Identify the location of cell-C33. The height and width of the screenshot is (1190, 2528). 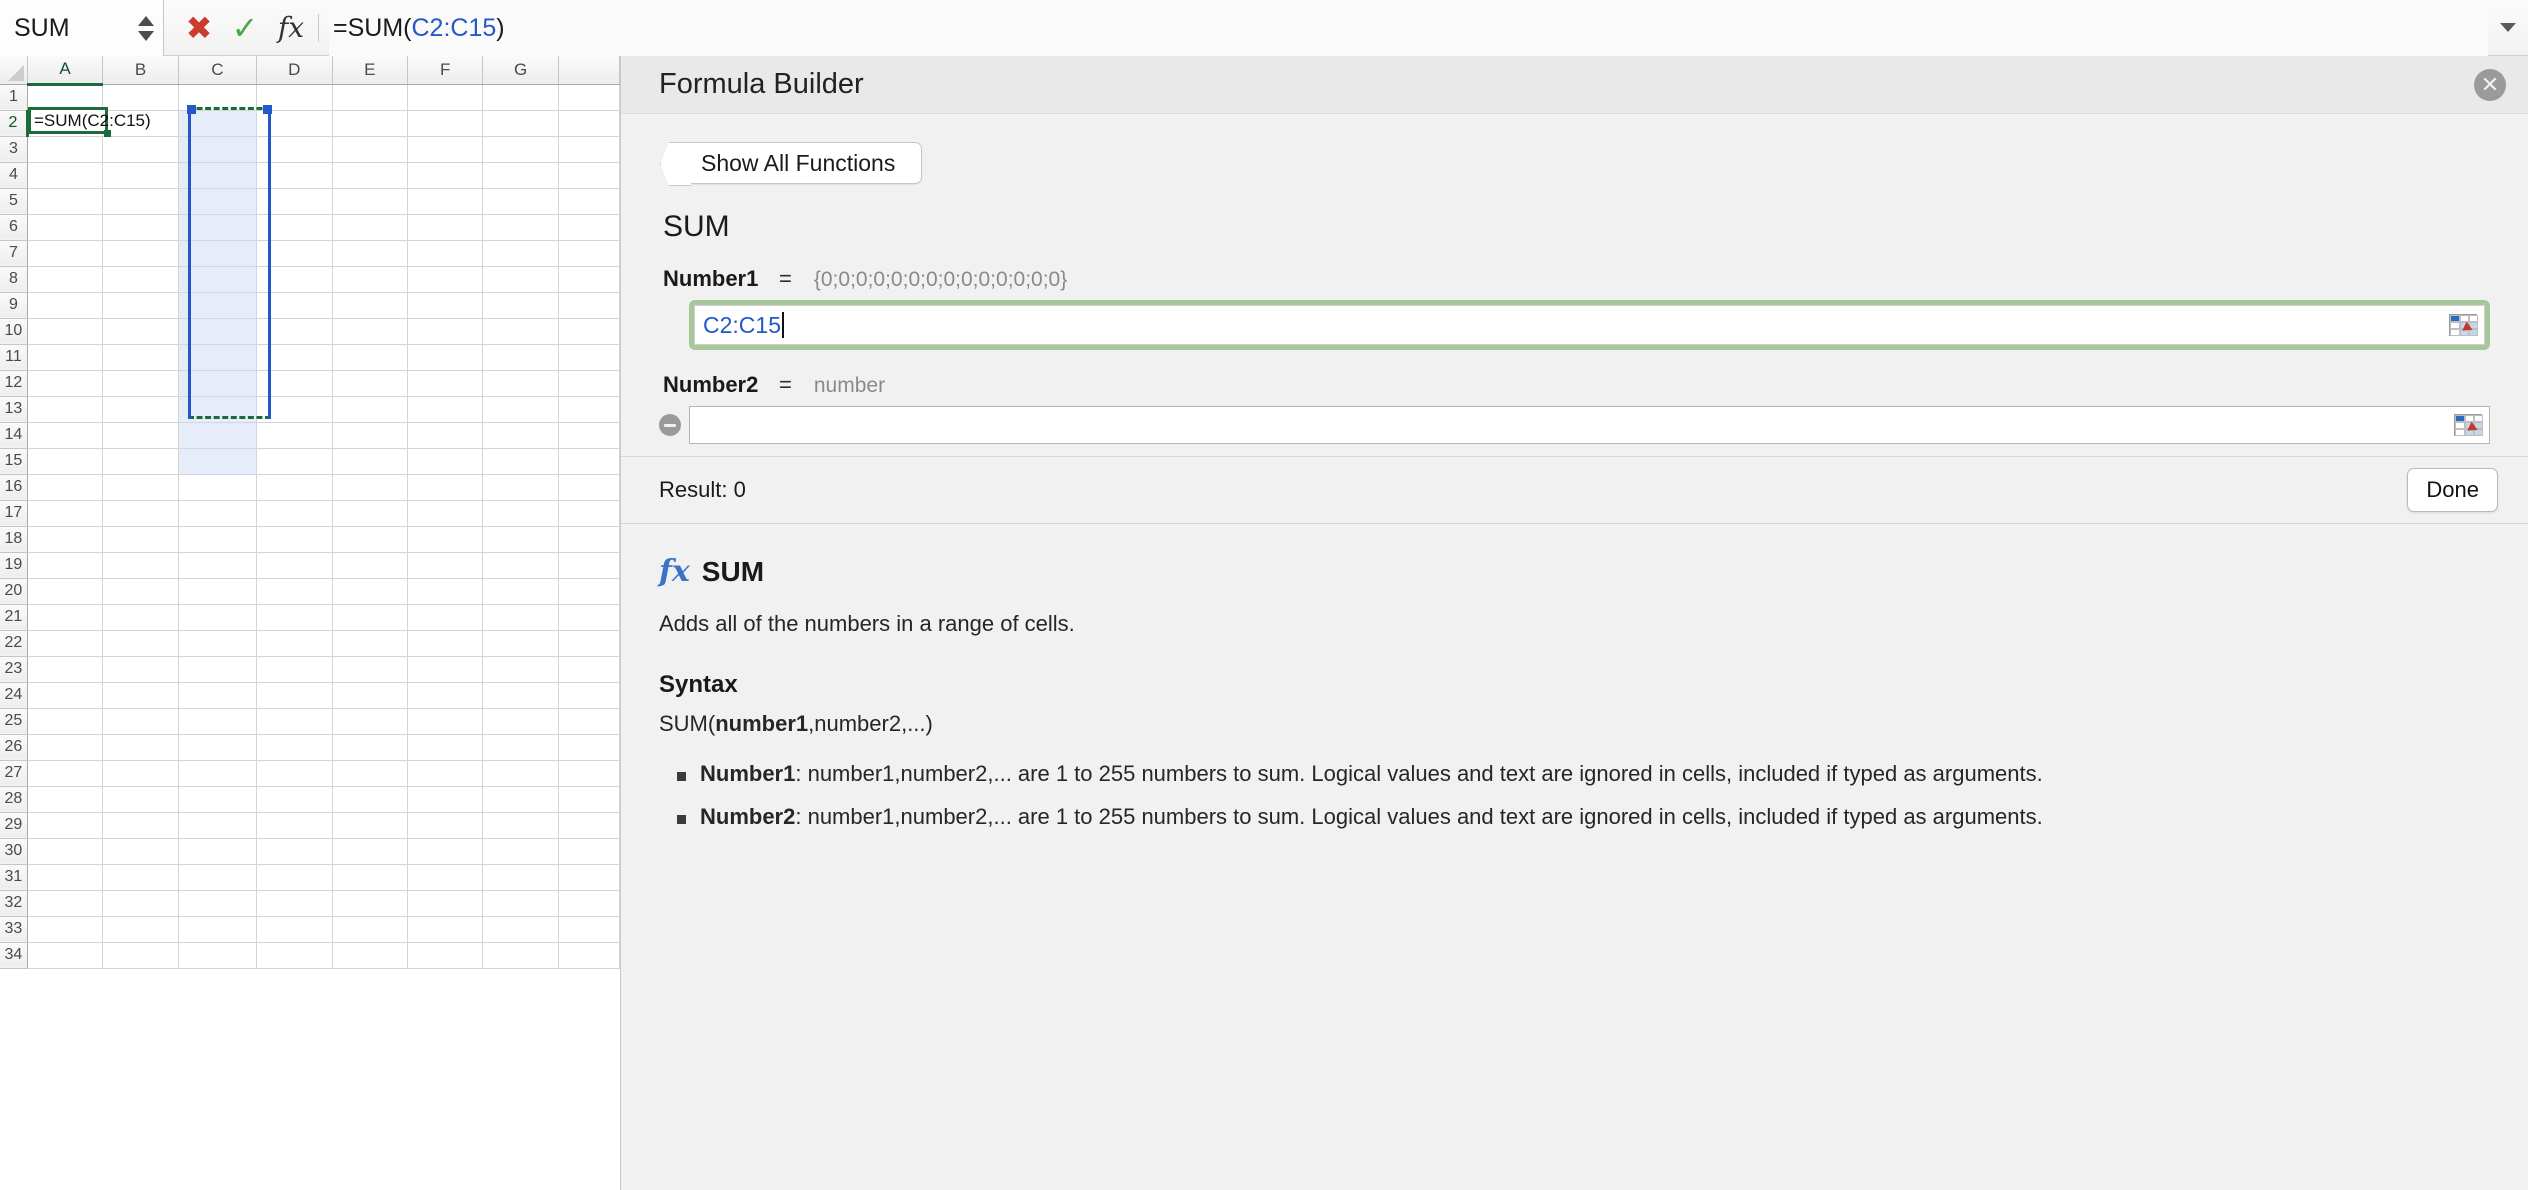
(218, 929).